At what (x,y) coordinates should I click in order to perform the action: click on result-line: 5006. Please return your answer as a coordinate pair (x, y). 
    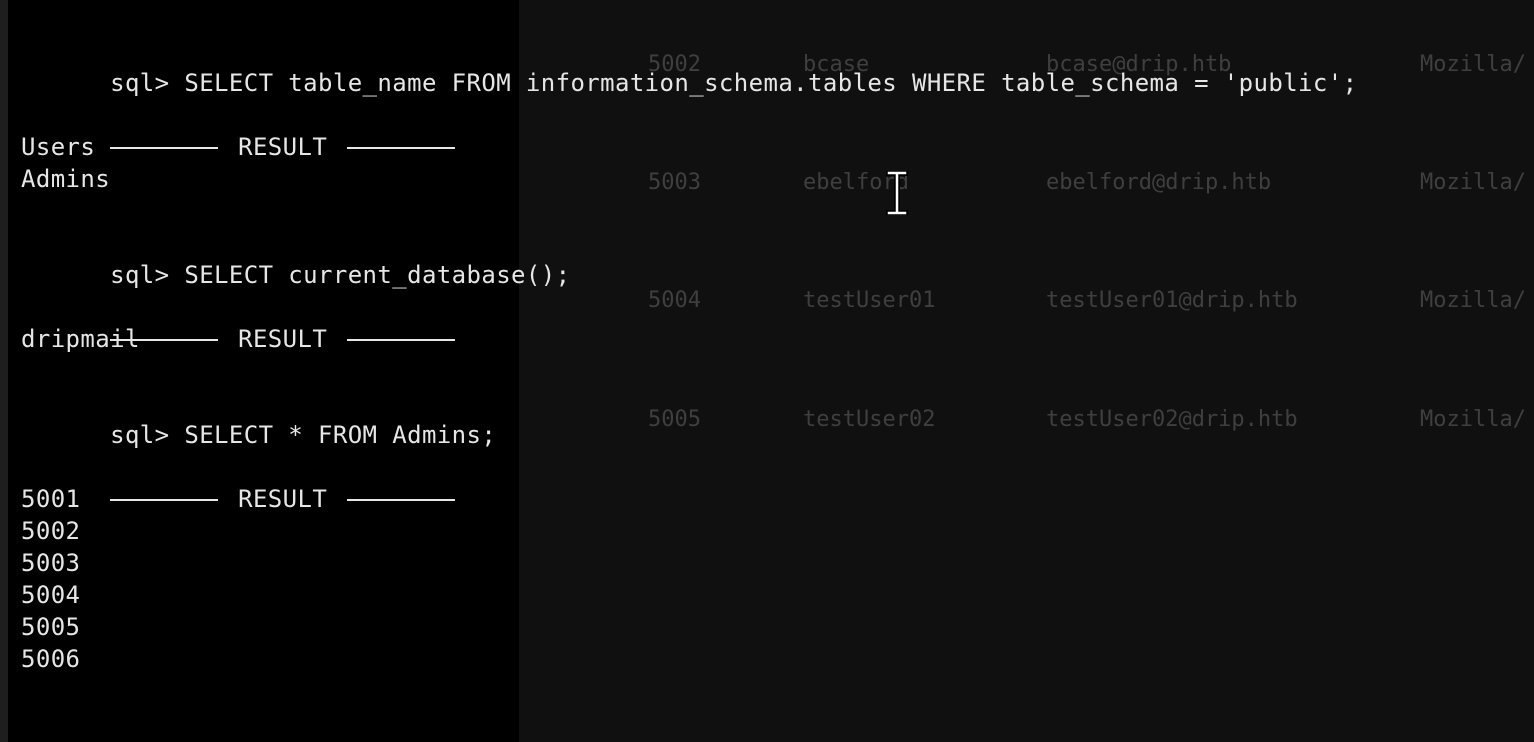
    Looking at the image, I should click on (51, 659).